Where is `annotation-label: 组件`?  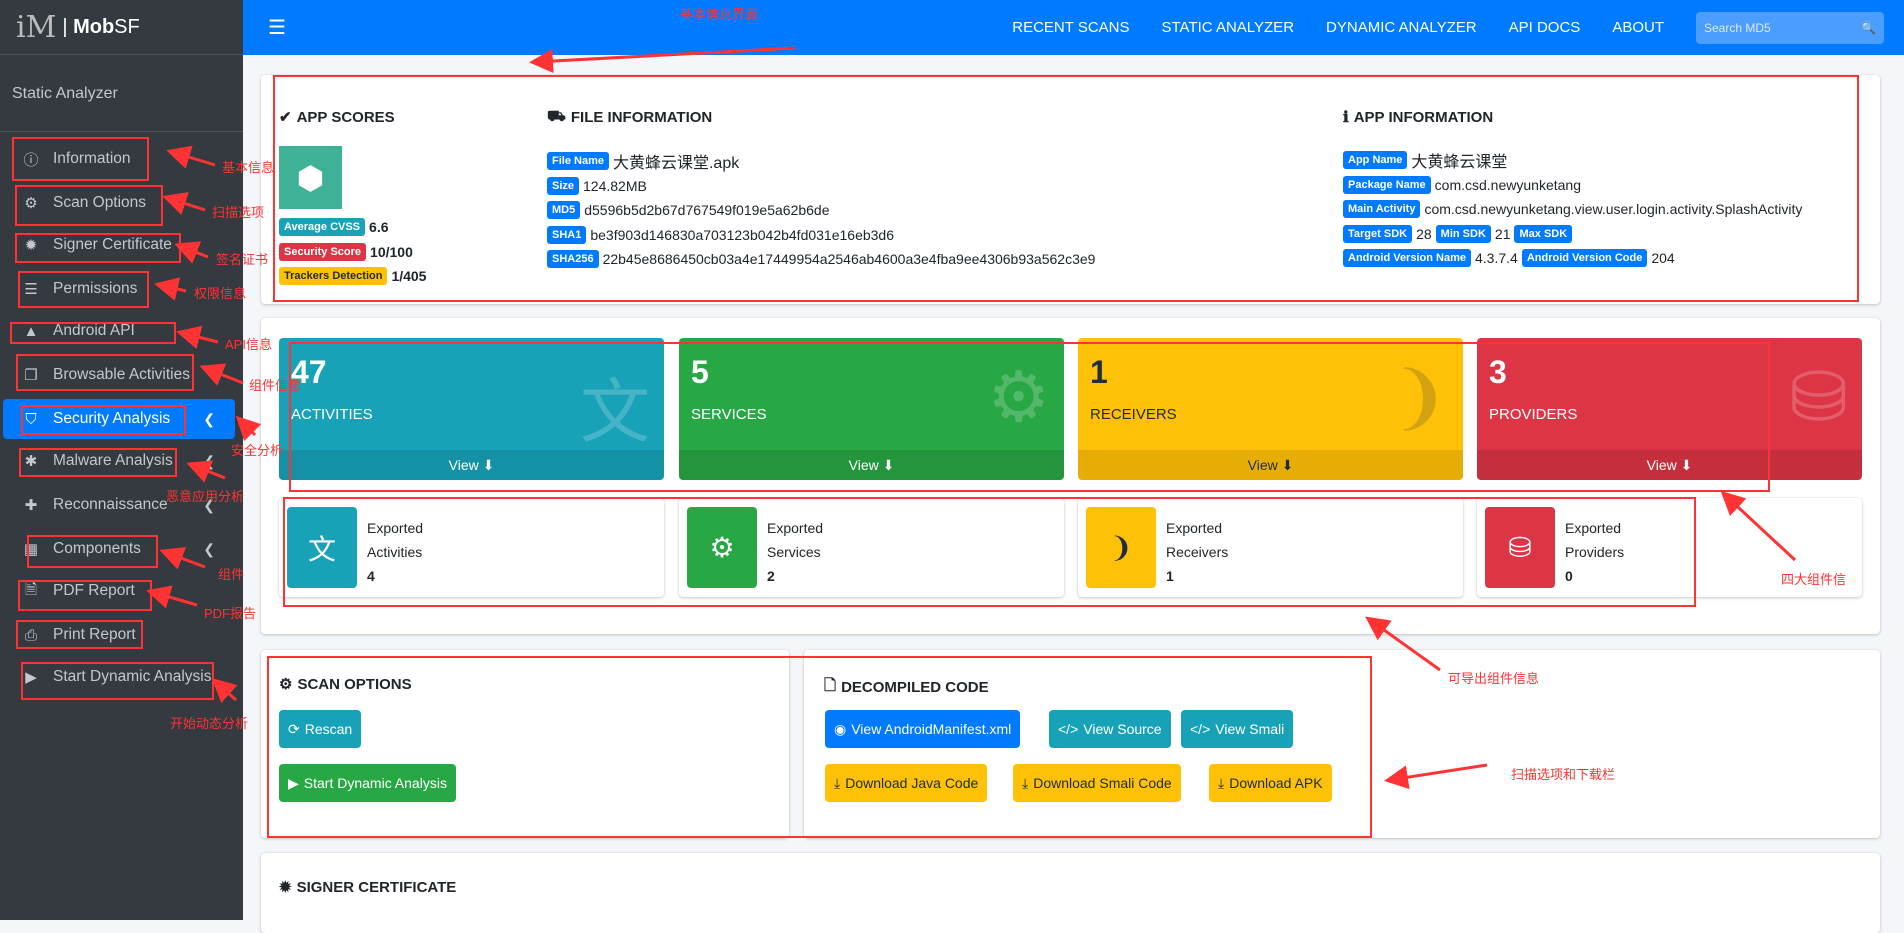 annotation-label: 组件 is located at coordinates (231, 574).